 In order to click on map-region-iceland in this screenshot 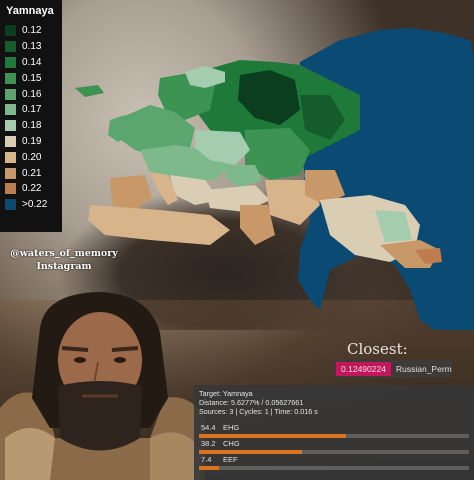, I will do `click(89, 91)`.